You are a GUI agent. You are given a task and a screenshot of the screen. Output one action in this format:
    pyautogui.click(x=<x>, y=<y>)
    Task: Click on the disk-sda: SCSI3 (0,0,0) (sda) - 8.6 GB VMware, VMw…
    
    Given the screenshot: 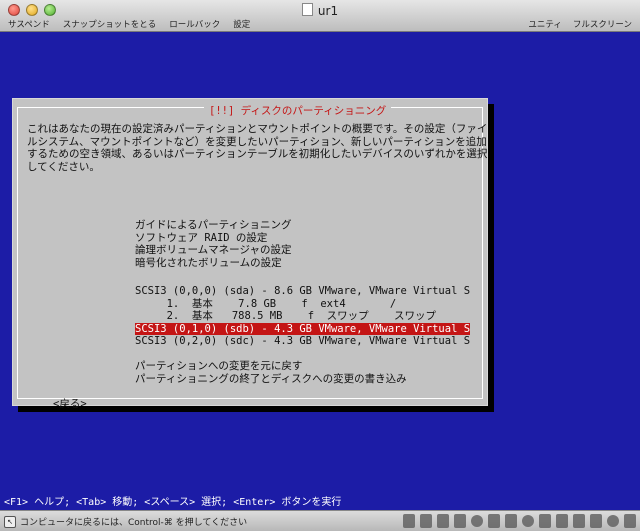 What is the action you would take?
    pyautogui.click(x=302, y=291)
    